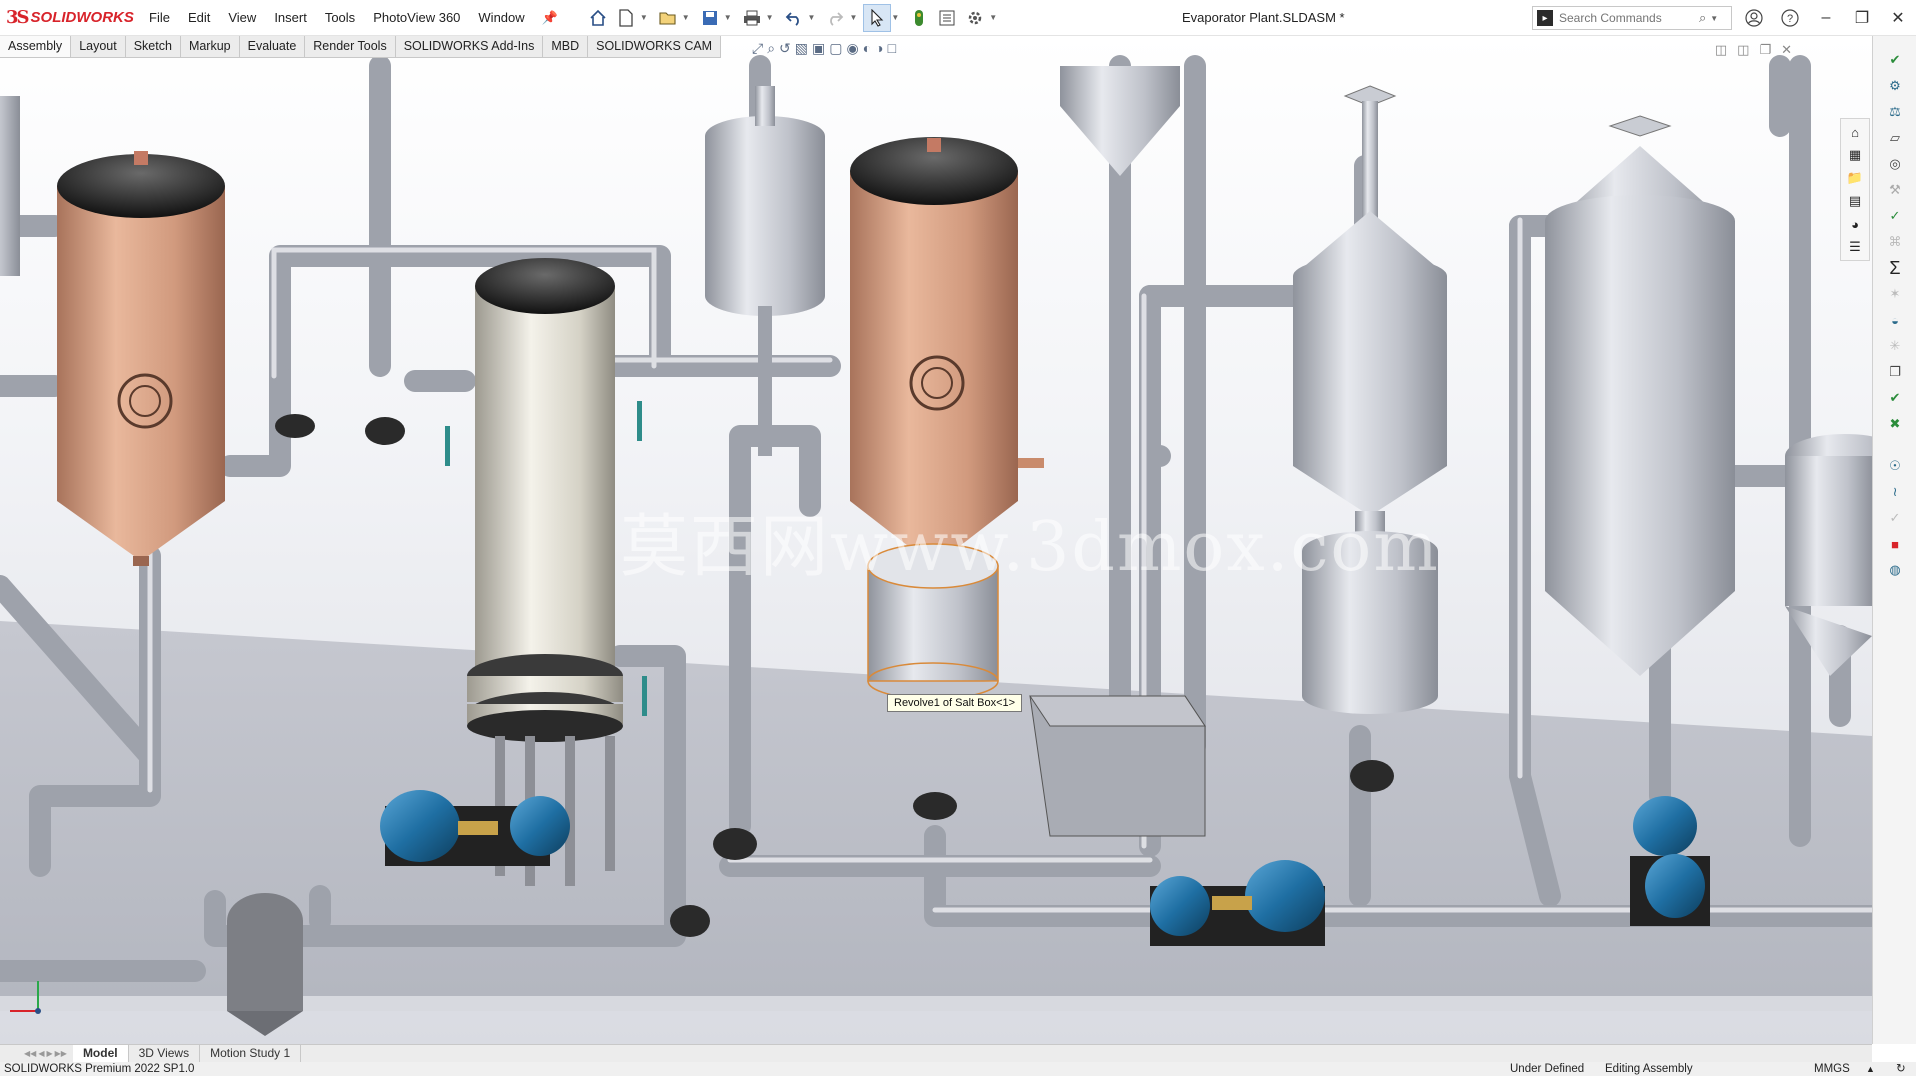  Describe the element at coordinates (100, 1053) in the screenshot. I see `tab-model: Model` at that location.